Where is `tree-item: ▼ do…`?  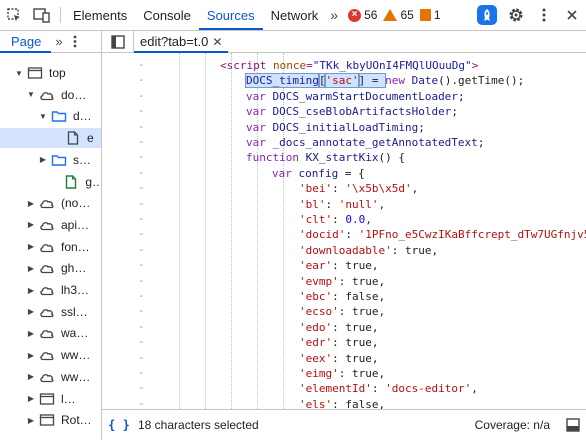
tree-item: ▼ do… is located at coordinates (50, 95).